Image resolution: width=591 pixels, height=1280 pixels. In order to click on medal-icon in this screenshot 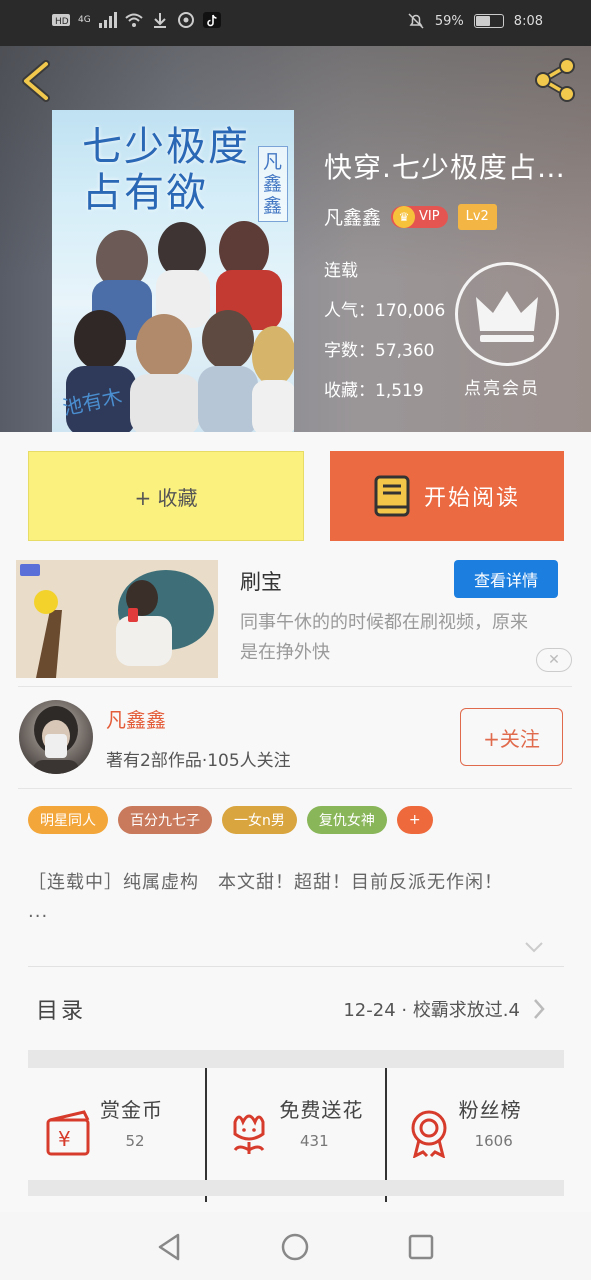, I will do `click(429, 1134)`.